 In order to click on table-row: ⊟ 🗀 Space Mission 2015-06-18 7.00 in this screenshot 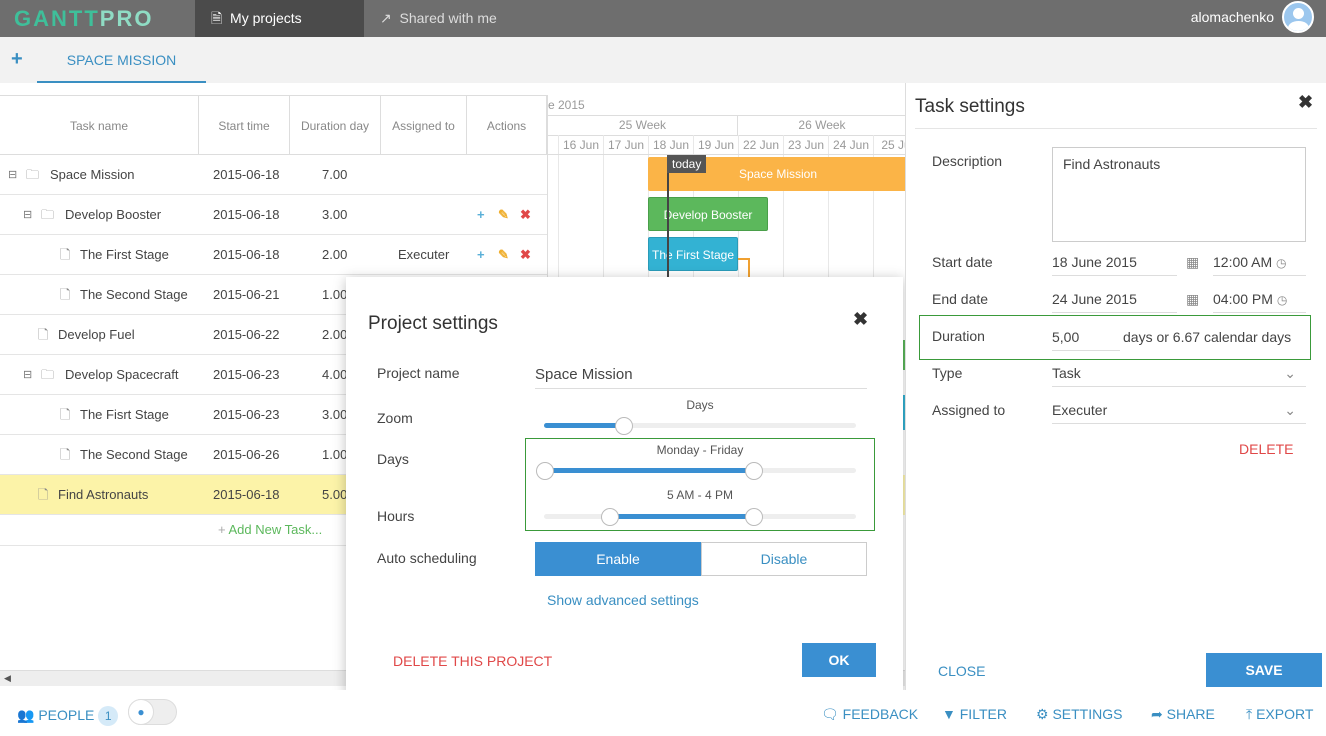, I will do `click(273, 175)`.